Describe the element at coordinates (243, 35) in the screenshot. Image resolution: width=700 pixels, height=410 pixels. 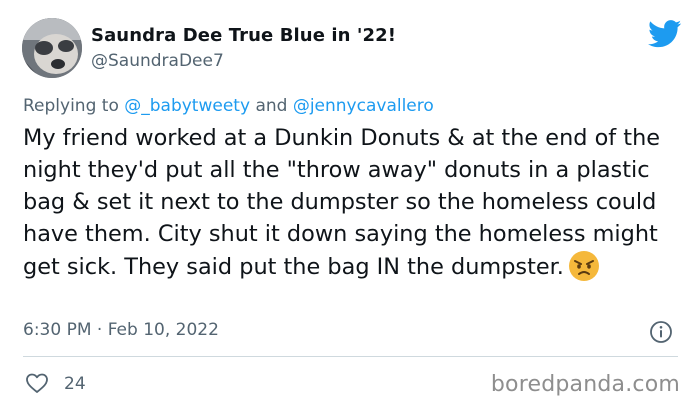
I see `display-name: Saundra Dee True Blue in '22!` at that location.